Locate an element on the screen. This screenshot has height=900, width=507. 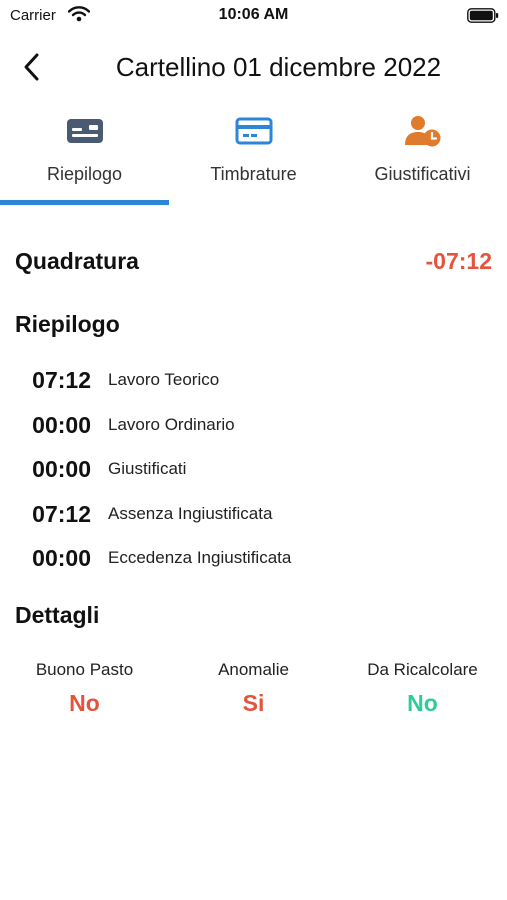
riepilogo-title: Riepilogo is located at coordinates (67, 324).